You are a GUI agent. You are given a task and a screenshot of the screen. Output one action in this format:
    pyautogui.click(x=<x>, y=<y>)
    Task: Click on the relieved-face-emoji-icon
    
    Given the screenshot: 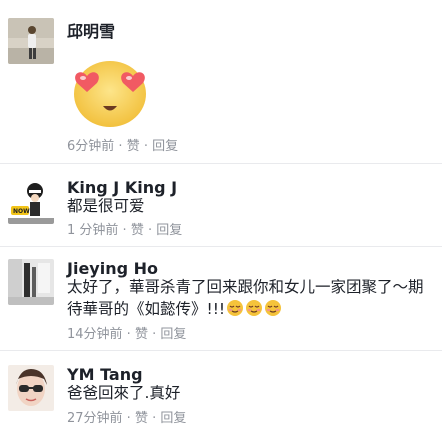 What is the action you would take?
    pyautogui.click(x=253, y=309)
    